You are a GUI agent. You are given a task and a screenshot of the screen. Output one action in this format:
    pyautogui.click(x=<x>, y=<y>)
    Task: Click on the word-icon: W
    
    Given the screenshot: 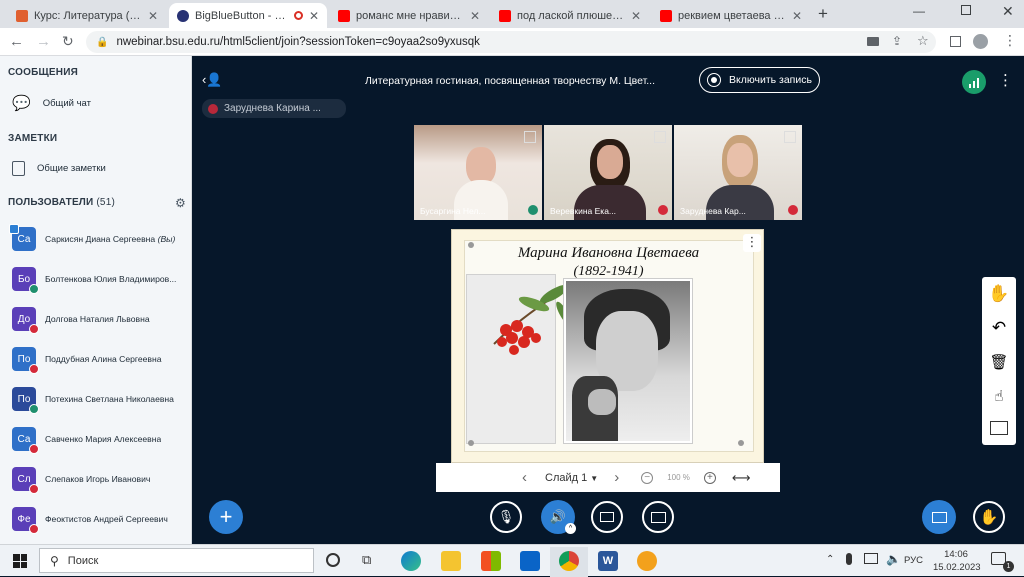 What is the action you would take?
    pyautogui.click(x=608, y=561)
    